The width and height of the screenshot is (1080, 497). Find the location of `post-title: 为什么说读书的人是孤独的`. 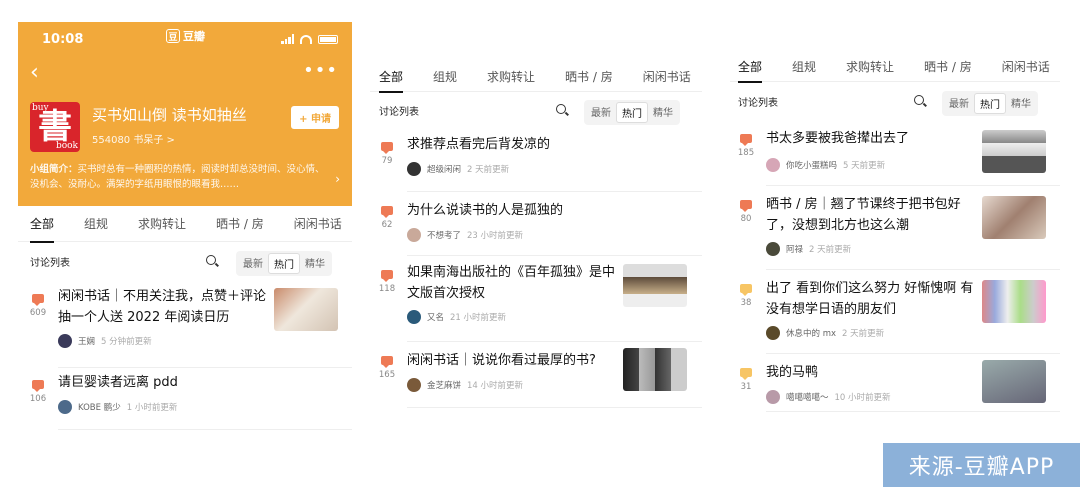

post-title: 为什么说读书的人是孤独的 is located at coordinates (485, 210).